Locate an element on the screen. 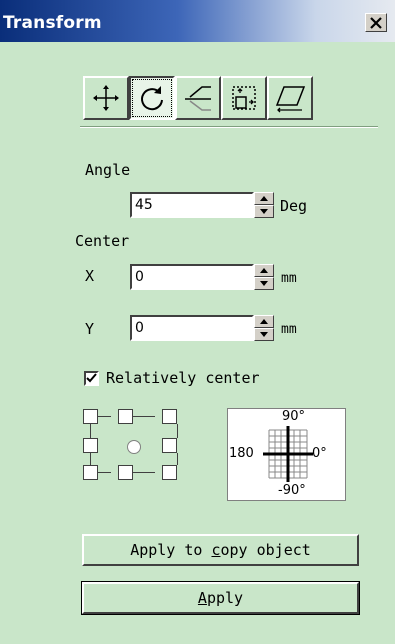  ref-point-right is located at coordinates (169, 445).